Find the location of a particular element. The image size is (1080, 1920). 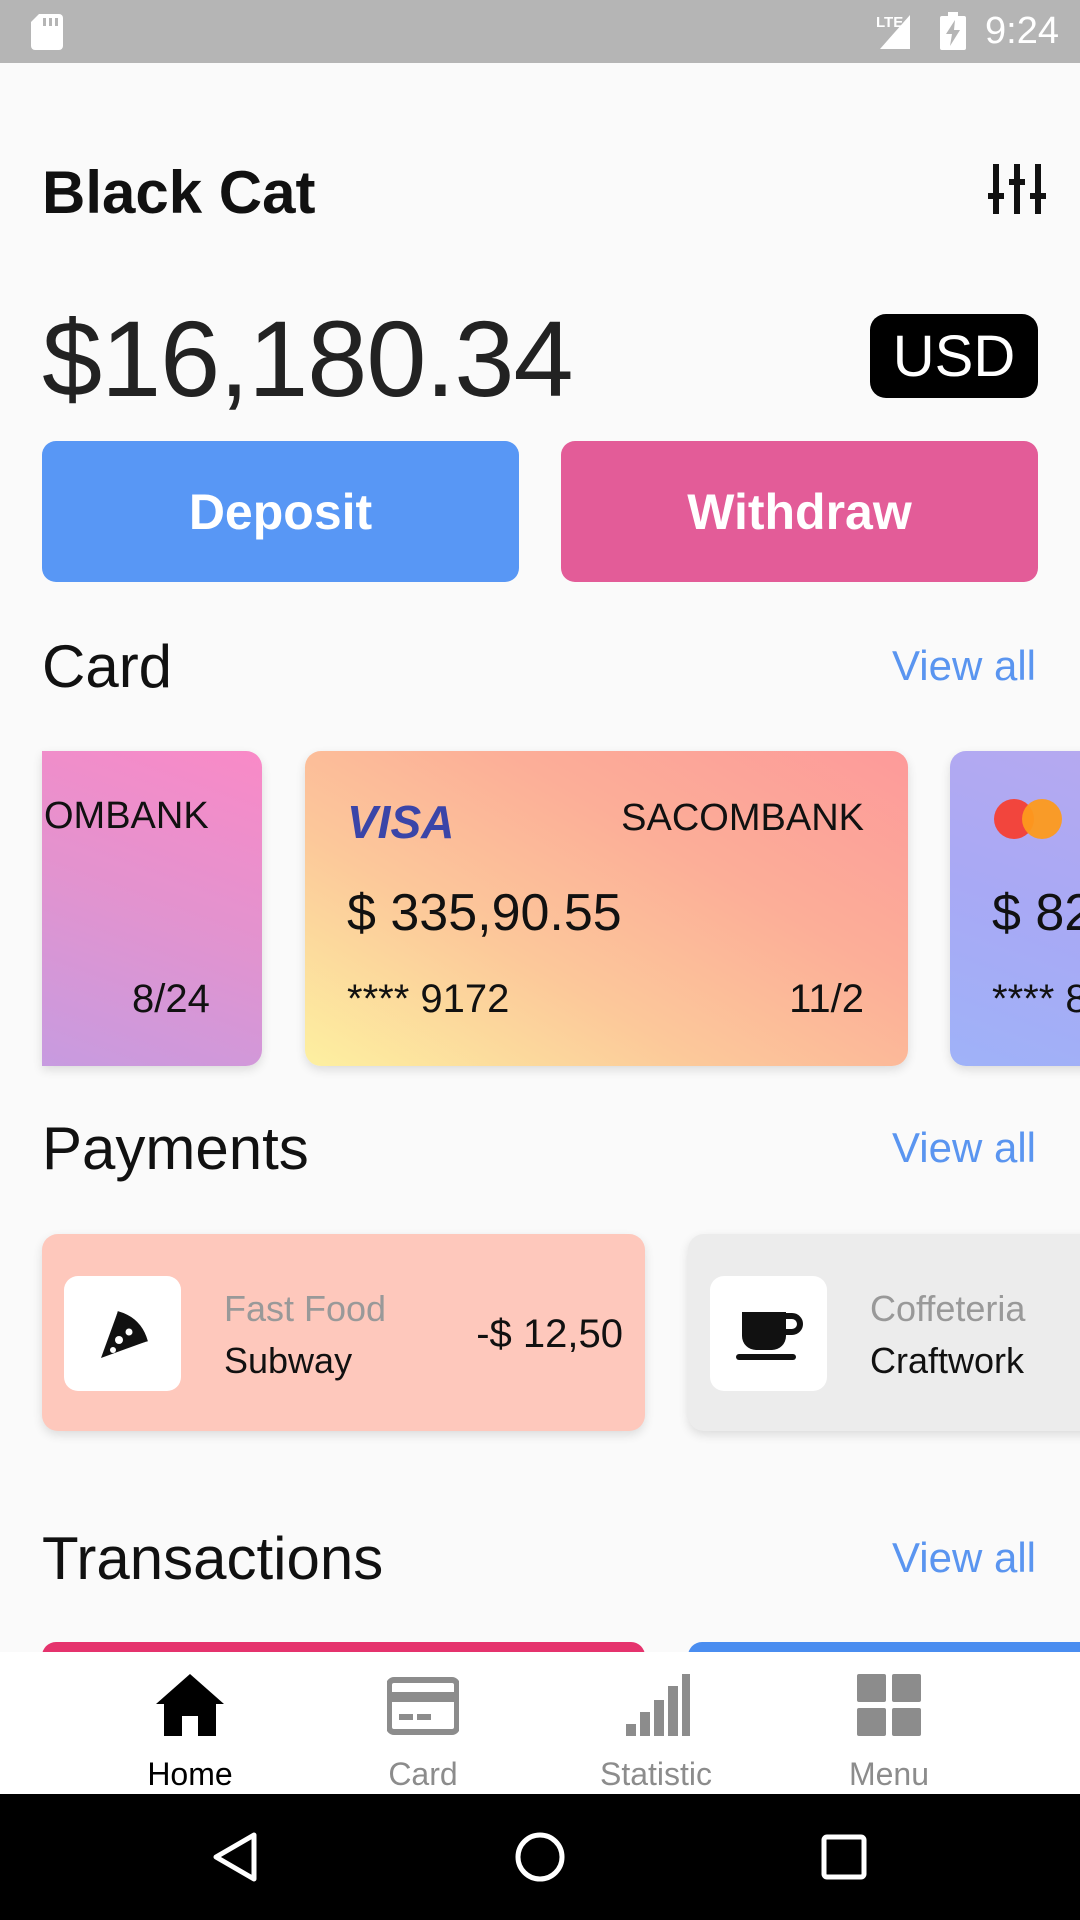

nav-item-menu: Menu is located at coordinates (889, 1723).